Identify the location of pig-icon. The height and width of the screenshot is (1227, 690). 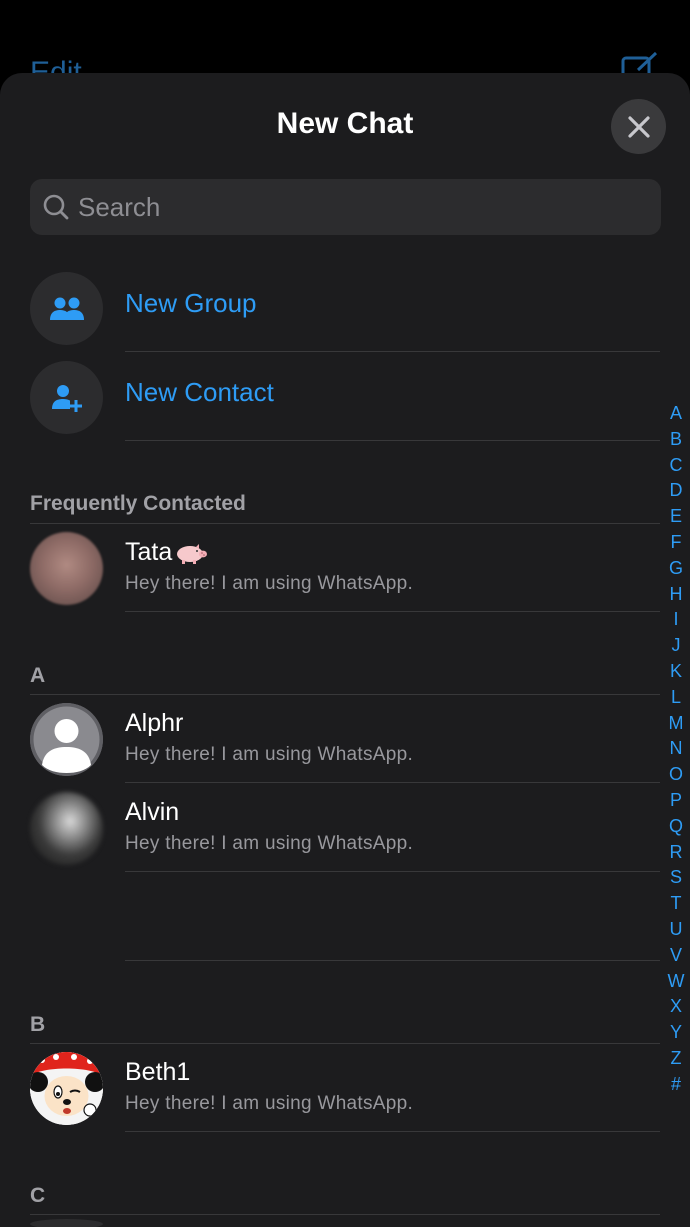
(192, 554).